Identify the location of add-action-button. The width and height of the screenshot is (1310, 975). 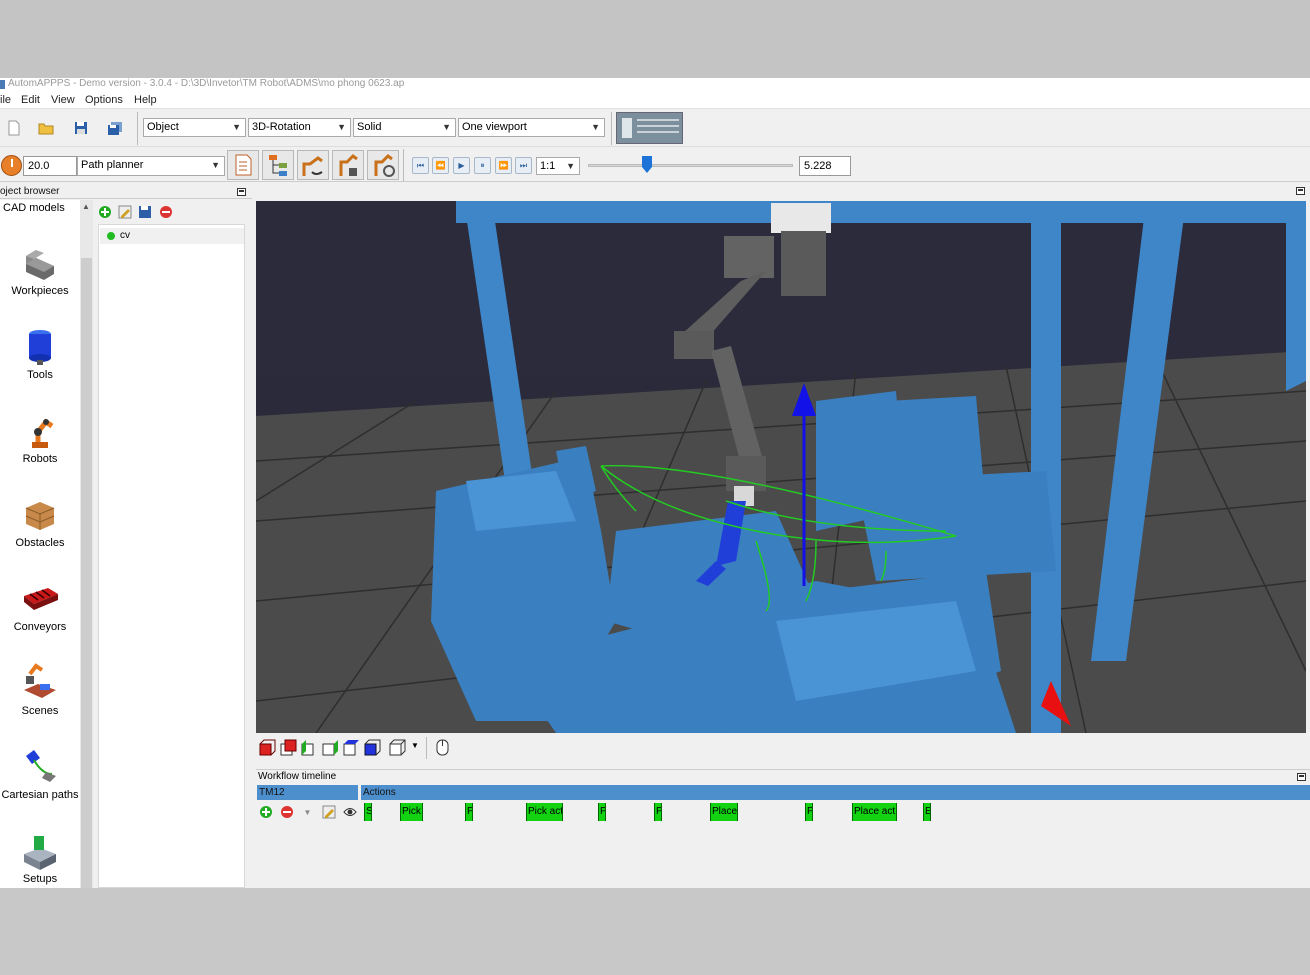
(265, 812).